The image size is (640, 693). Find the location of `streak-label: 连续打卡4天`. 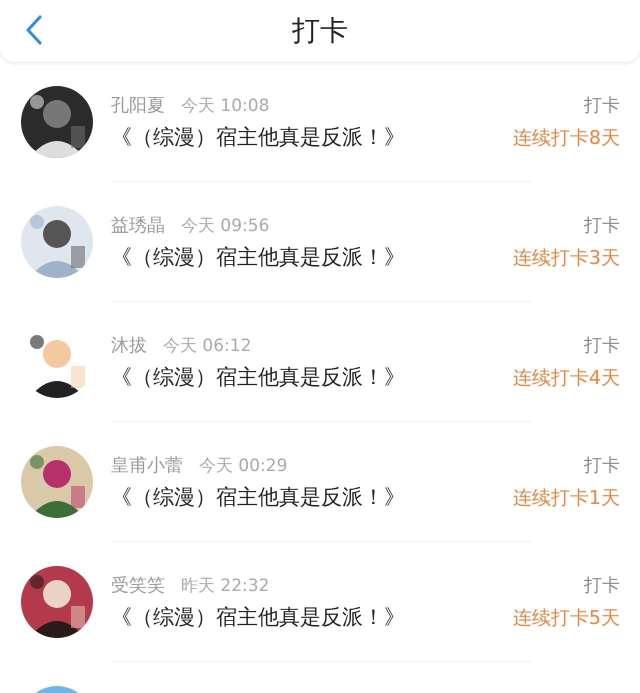

streak-label: 连续打卡4天 is located at coordinates (566, 378).